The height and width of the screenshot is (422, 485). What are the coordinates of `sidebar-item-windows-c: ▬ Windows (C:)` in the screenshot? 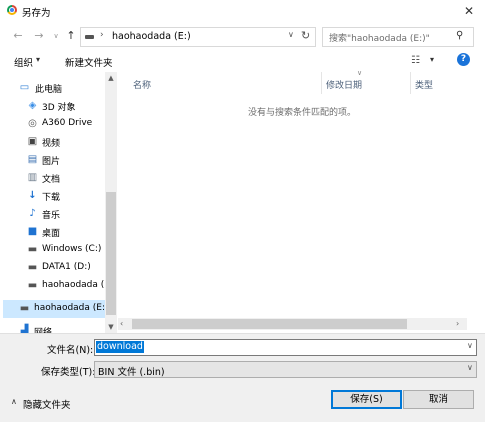 It's located at (60, 250).